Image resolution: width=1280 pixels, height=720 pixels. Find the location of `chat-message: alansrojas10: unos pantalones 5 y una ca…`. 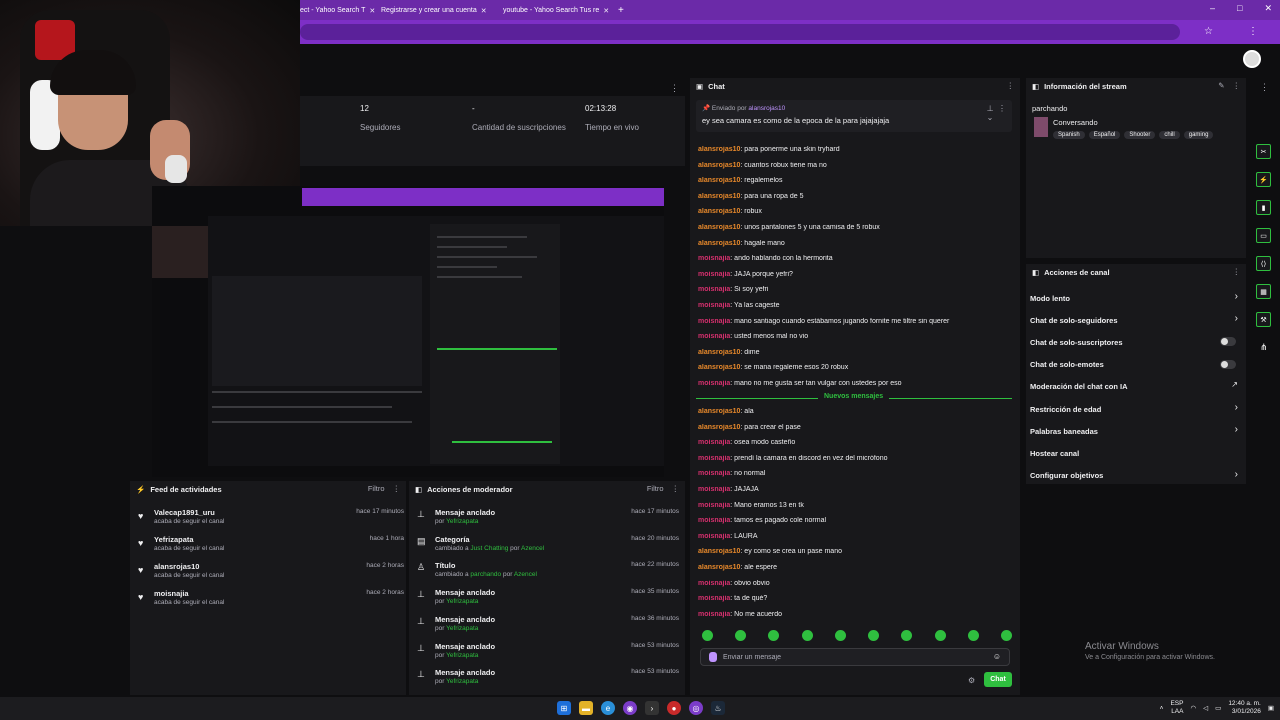

chat-message: alansrojas10: unos pantalones 5 y una ca… is located at coordinates (855, 227).